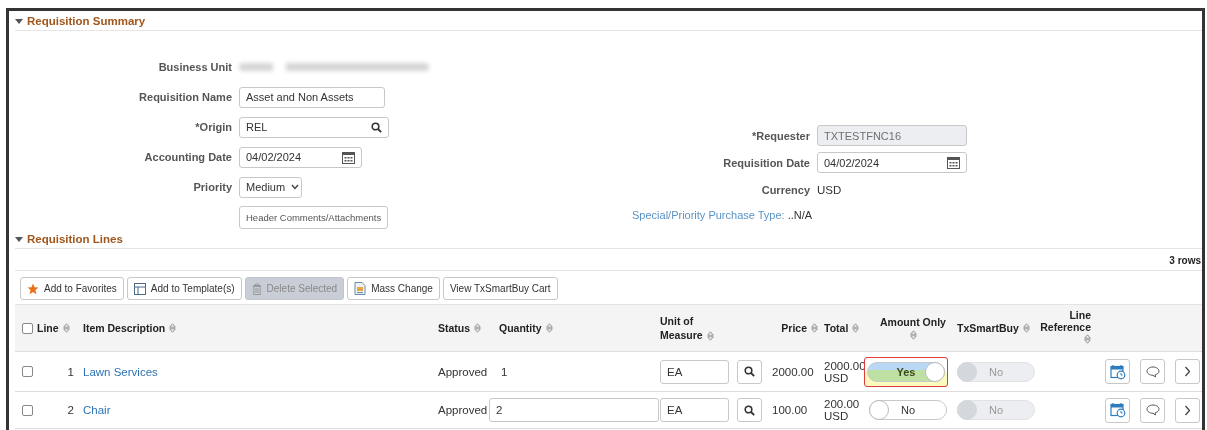  I want to click on column-header: Line, so click(53, 328).